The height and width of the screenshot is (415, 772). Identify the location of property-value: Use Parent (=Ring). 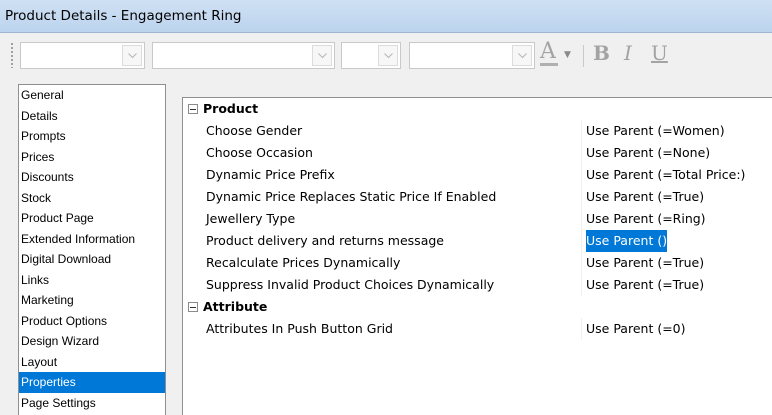
(646, 219).